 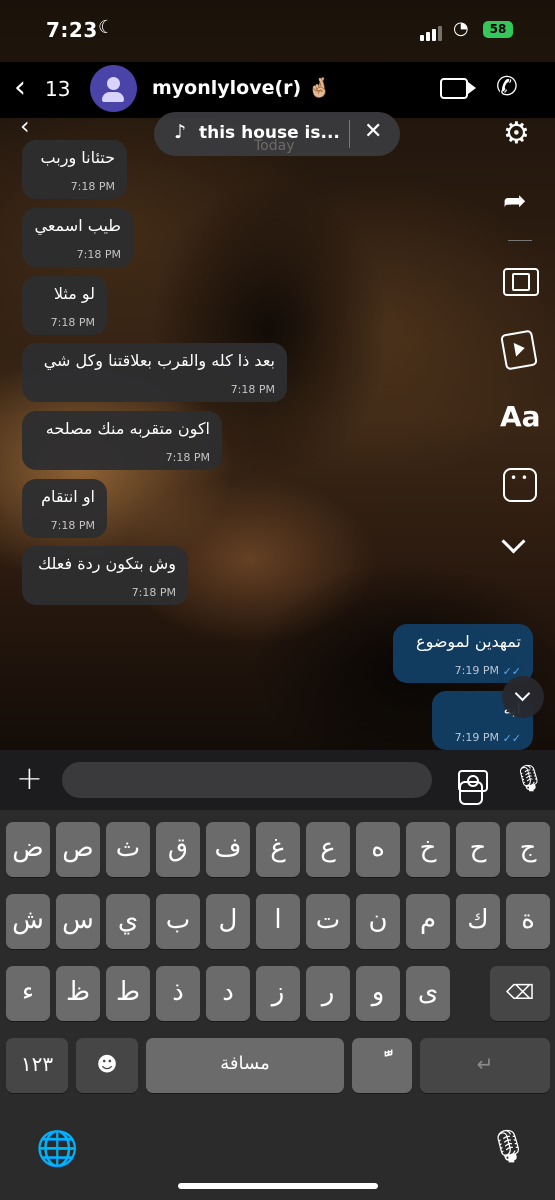 What do you see at coordinates (378, 921) in the screenshot?
I see `key: ن` at bounding box center [378, 921].